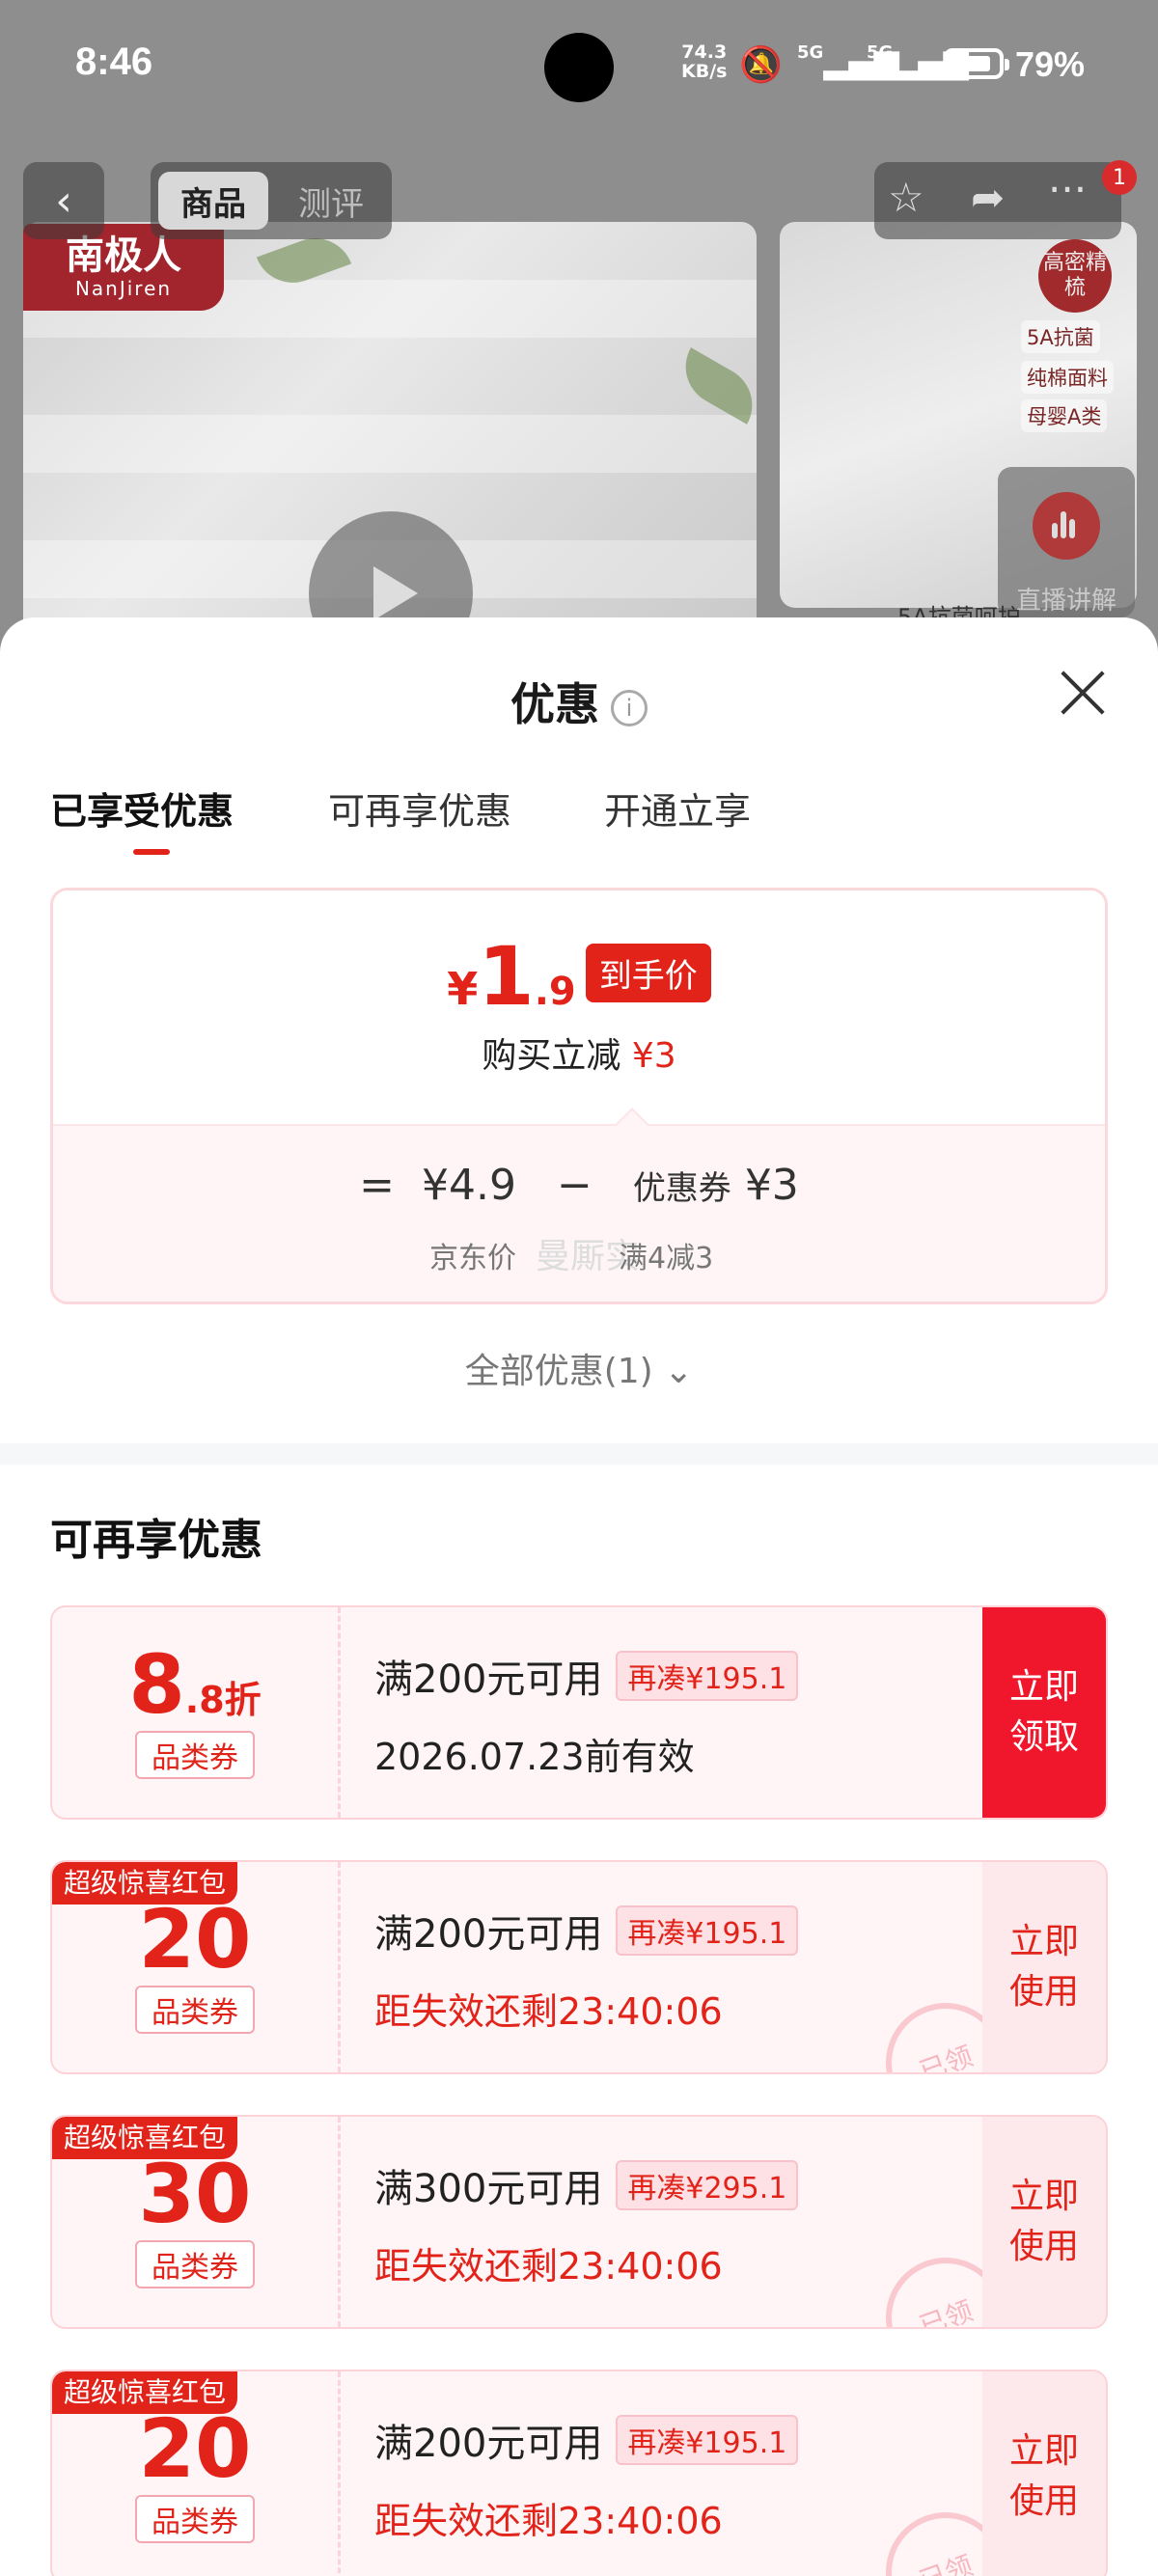 The height and width of the screenshot is (2576, 1158). I want to click on all-promotions-link: 全部优惠(1) ⌄, so click(579, 1368).